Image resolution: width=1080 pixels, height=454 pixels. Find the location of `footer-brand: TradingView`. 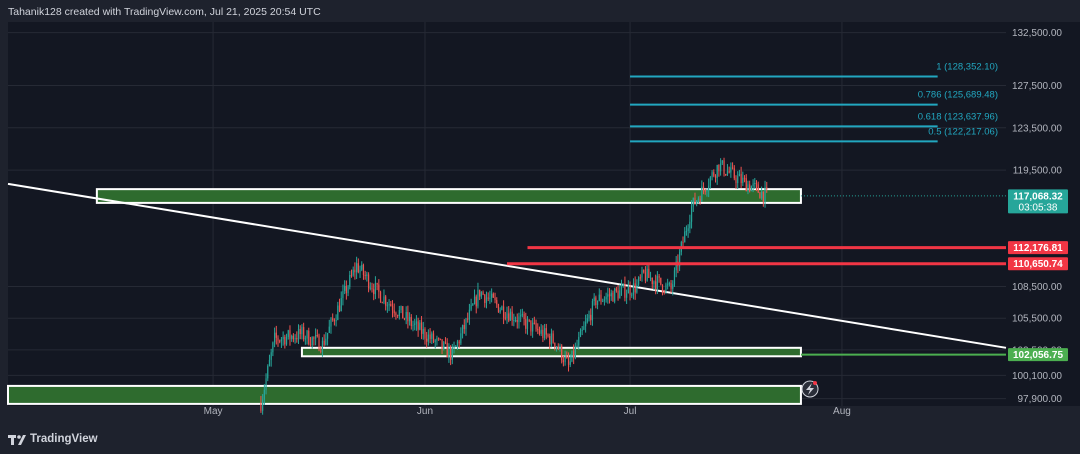

footer-brand: TradingView is located at coordinates (64, 439).